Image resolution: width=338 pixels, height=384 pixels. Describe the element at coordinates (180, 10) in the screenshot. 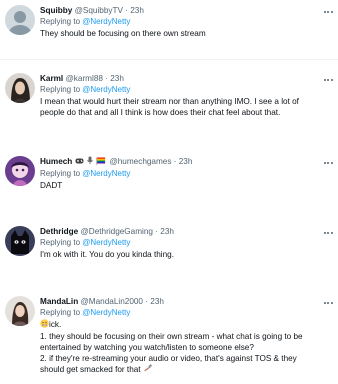

I see `tweet-header: Squibby @SquibbyTV · 23h` at that location.